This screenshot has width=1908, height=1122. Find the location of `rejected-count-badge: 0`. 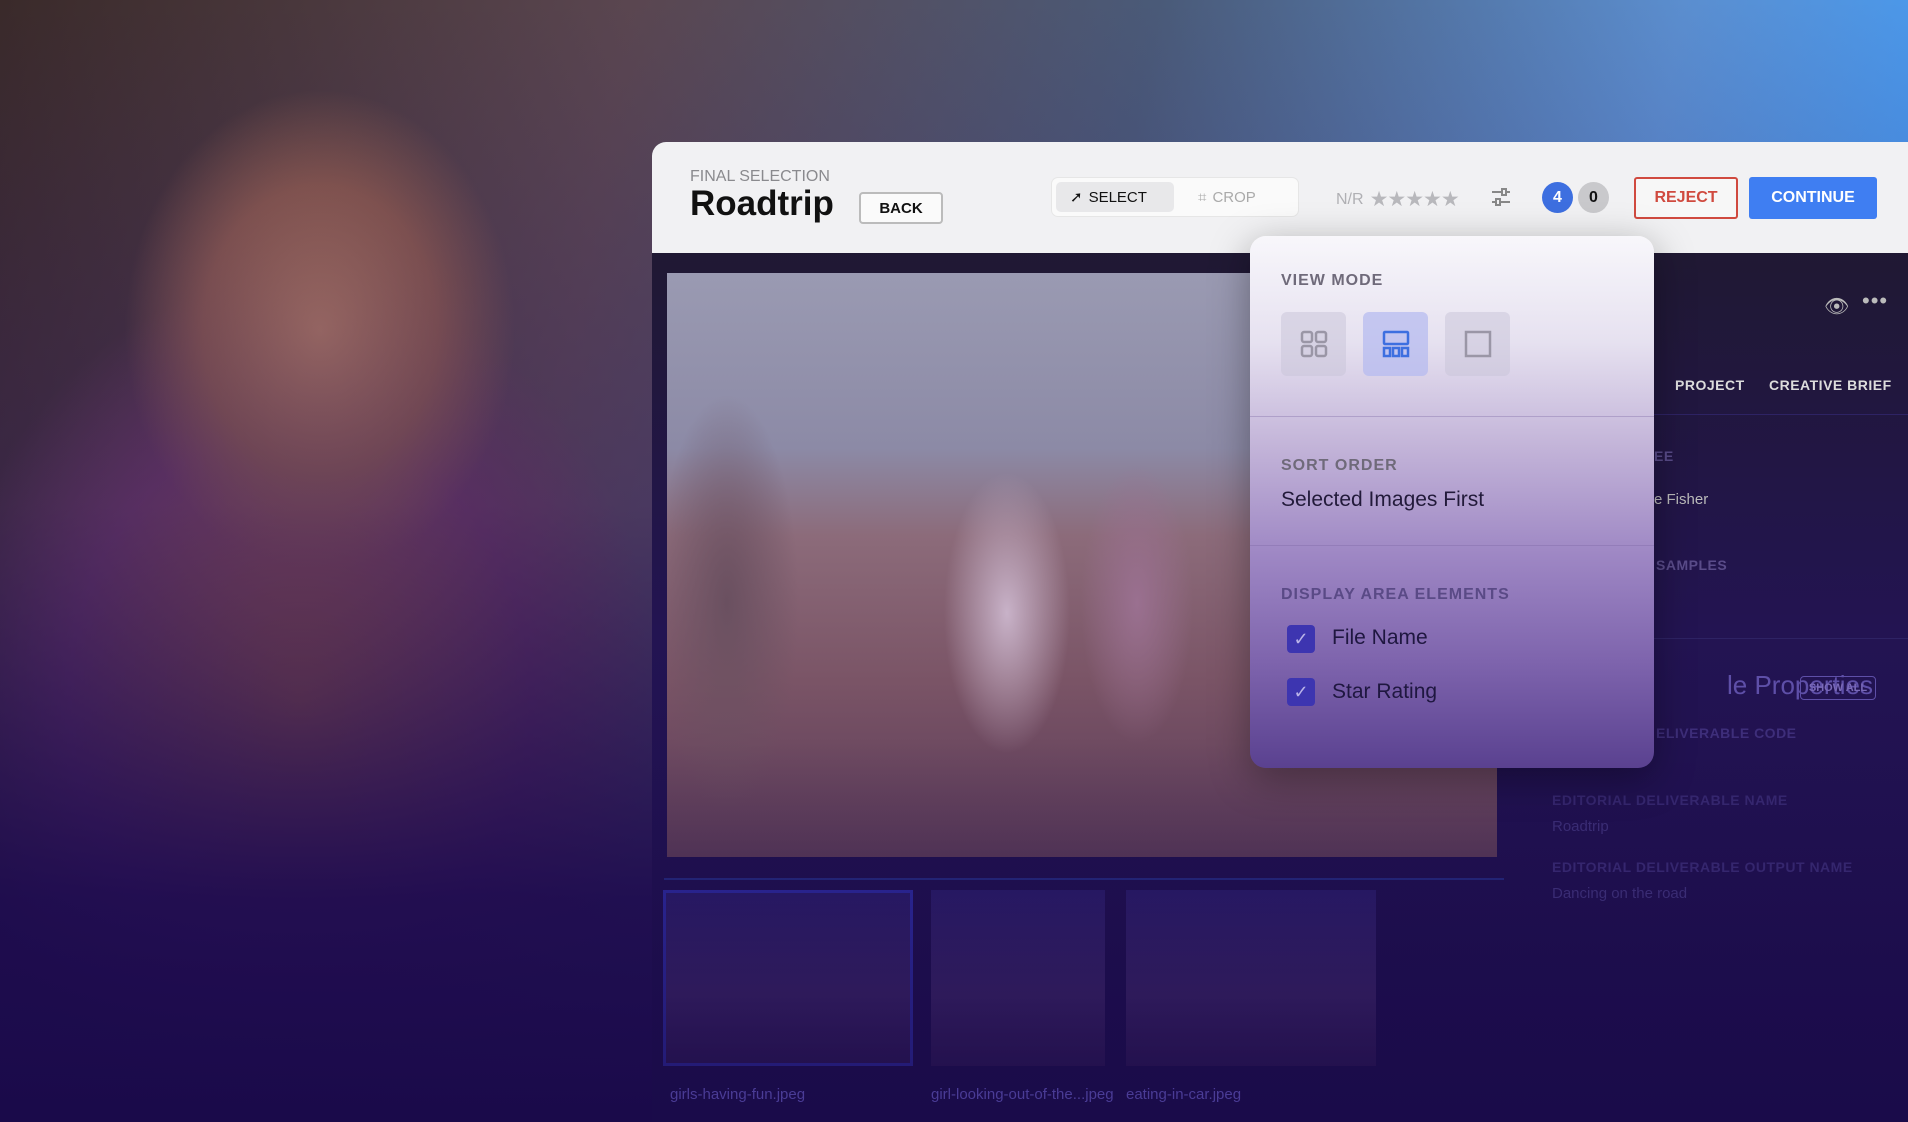

rejected-count-badge: 0 is located at coordinates (1593, 197).